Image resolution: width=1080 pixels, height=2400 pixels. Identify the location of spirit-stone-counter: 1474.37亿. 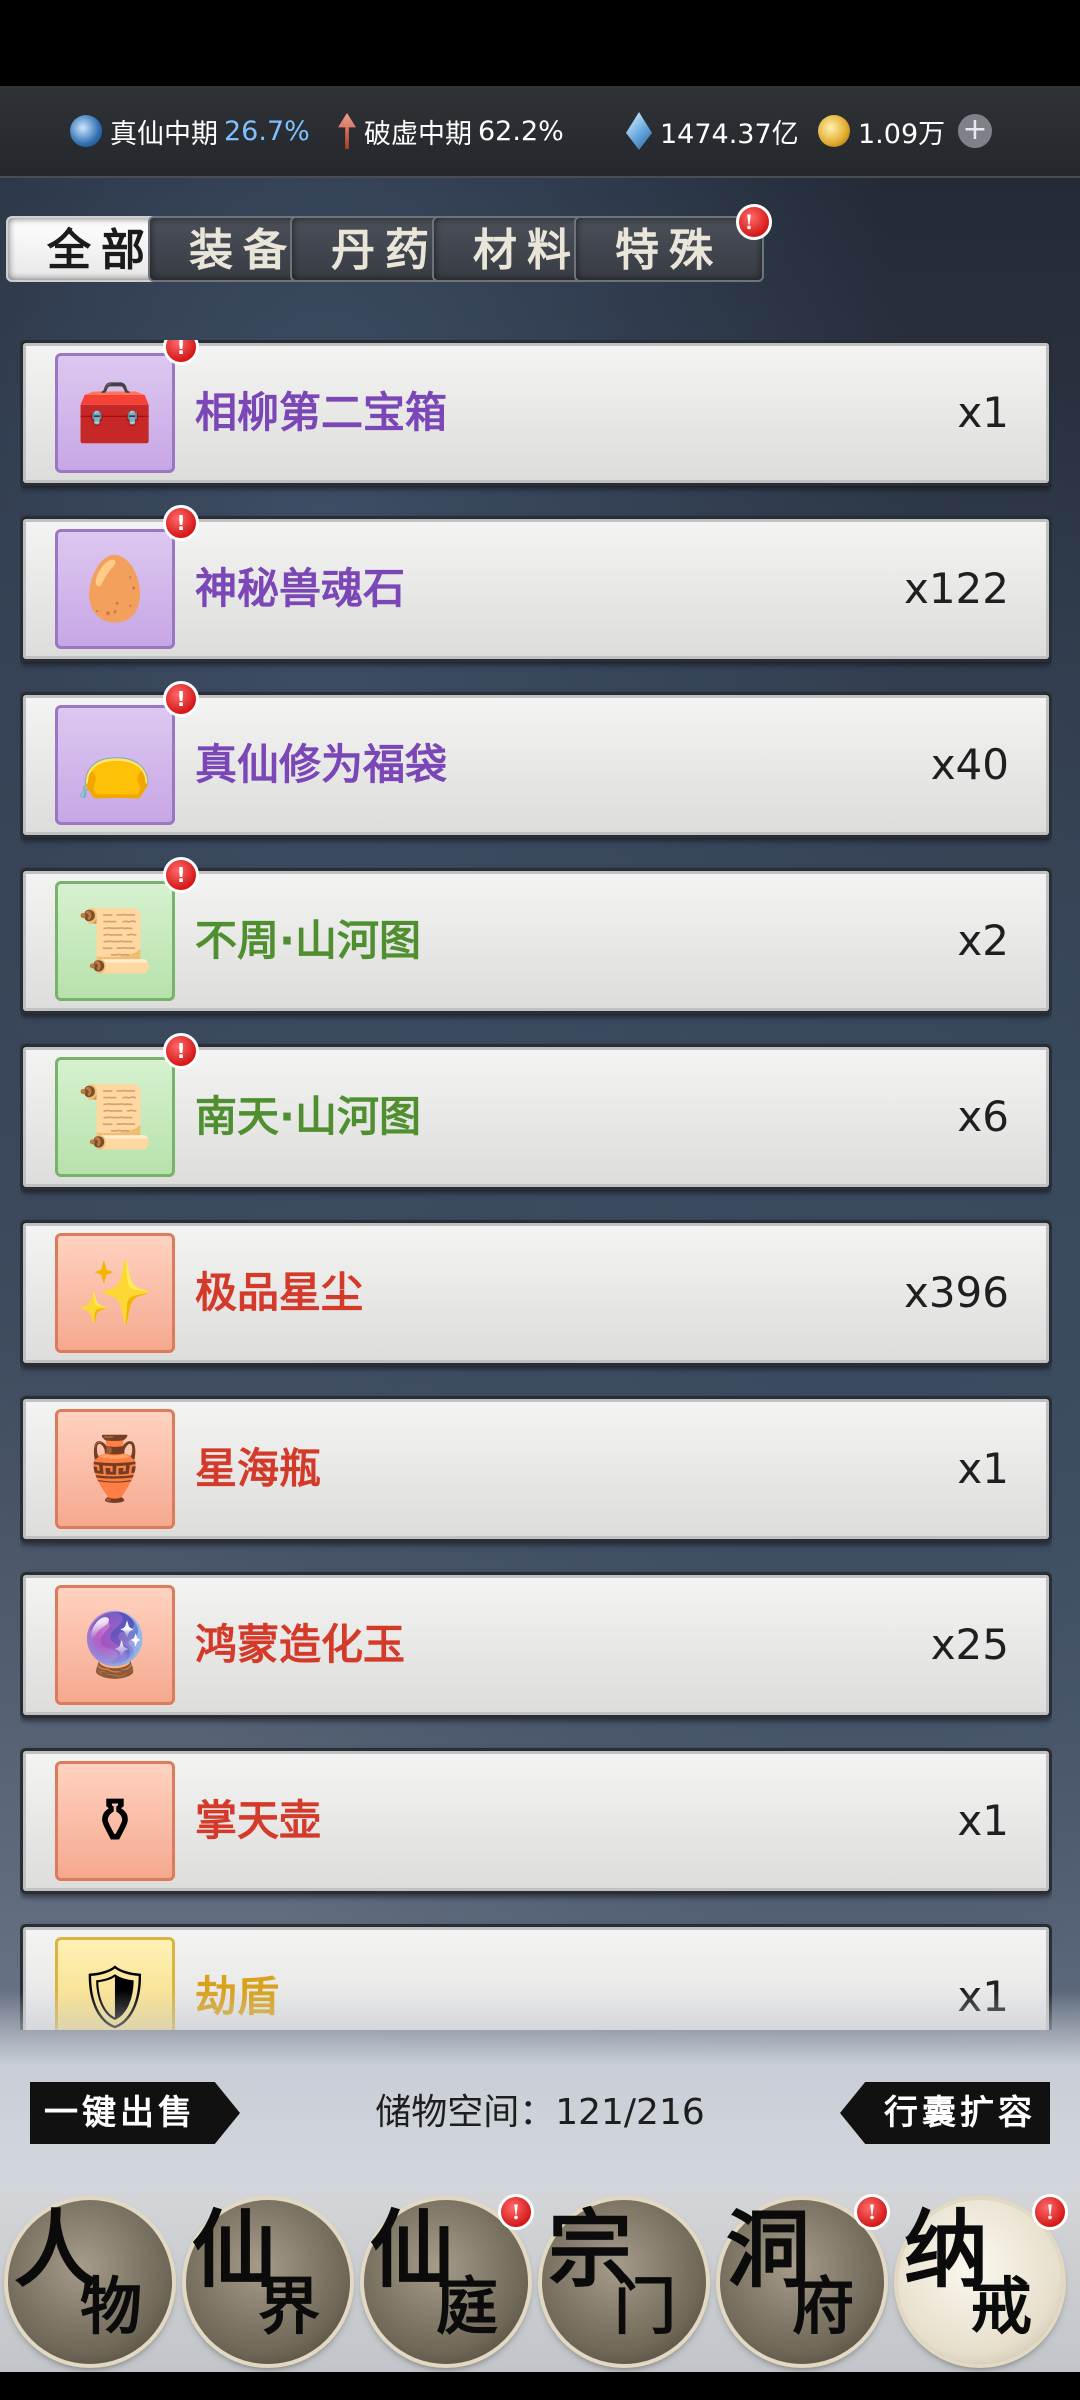
(712, 131).